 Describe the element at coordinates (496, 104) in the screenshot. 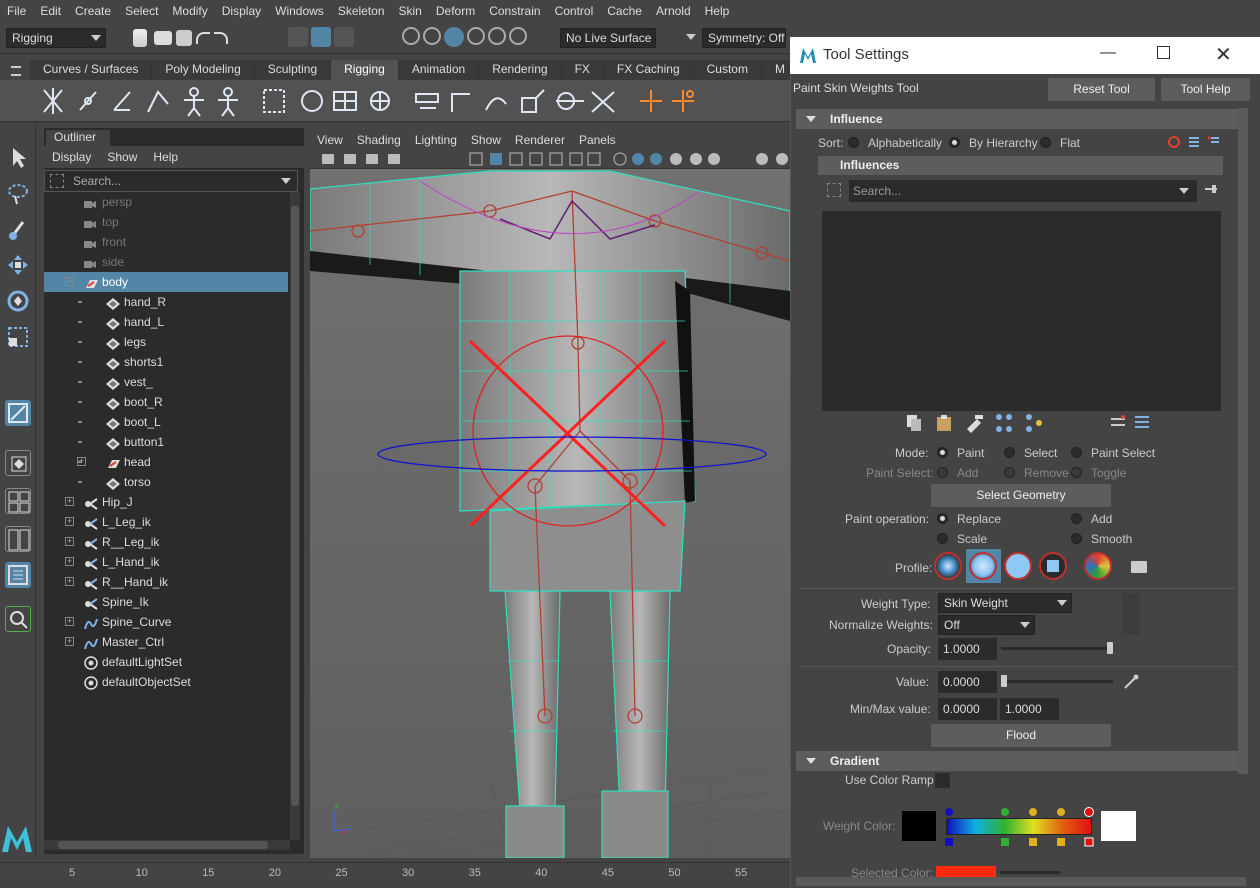

I see `orient-constraint-icon` at that location.